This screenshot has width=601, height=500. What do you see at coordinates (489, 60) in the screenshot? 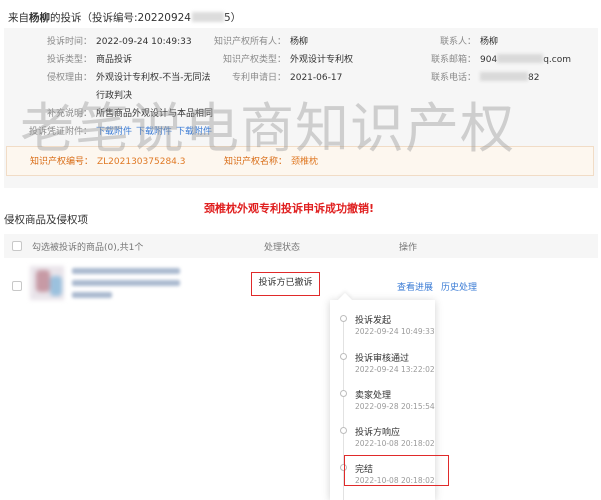
I see `email-prefix: 904` at bounding box center [489, 60].